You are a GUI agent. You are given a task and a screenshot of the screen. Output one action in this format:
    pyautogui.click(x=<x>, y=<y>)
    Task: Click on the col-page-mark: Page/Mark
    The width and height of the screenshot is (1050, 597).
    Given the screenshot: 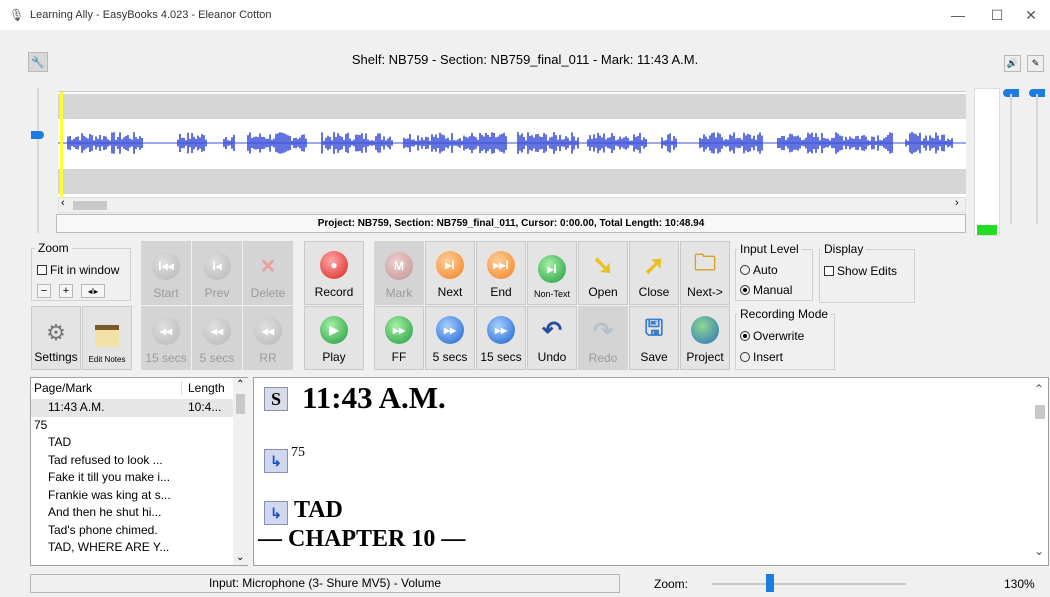 What is the action you would take?
    pyautogui.click(x=63, y=388)
    